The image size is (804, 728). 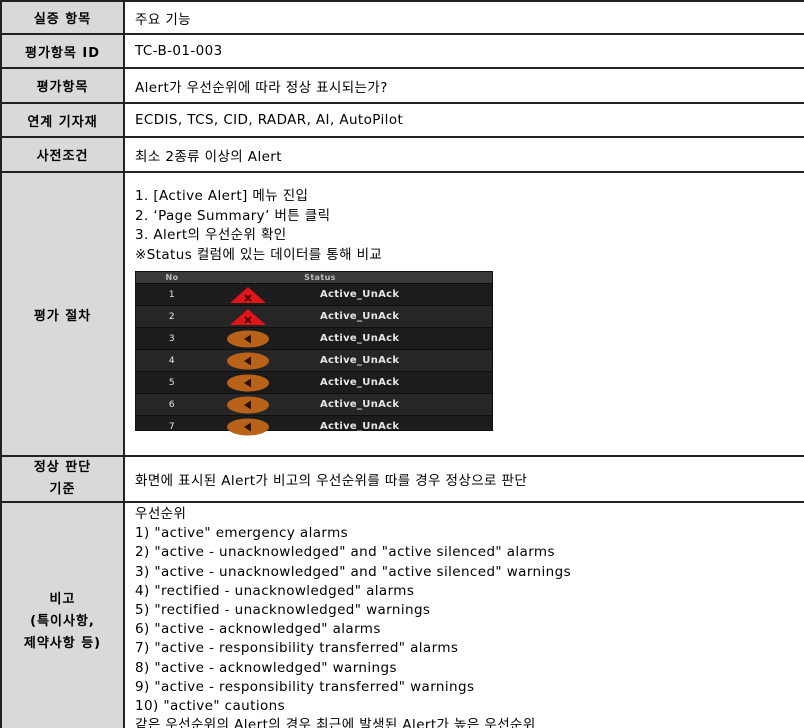 I want to click on label-eval-item: 평가항목, so click(x=62, y=85).